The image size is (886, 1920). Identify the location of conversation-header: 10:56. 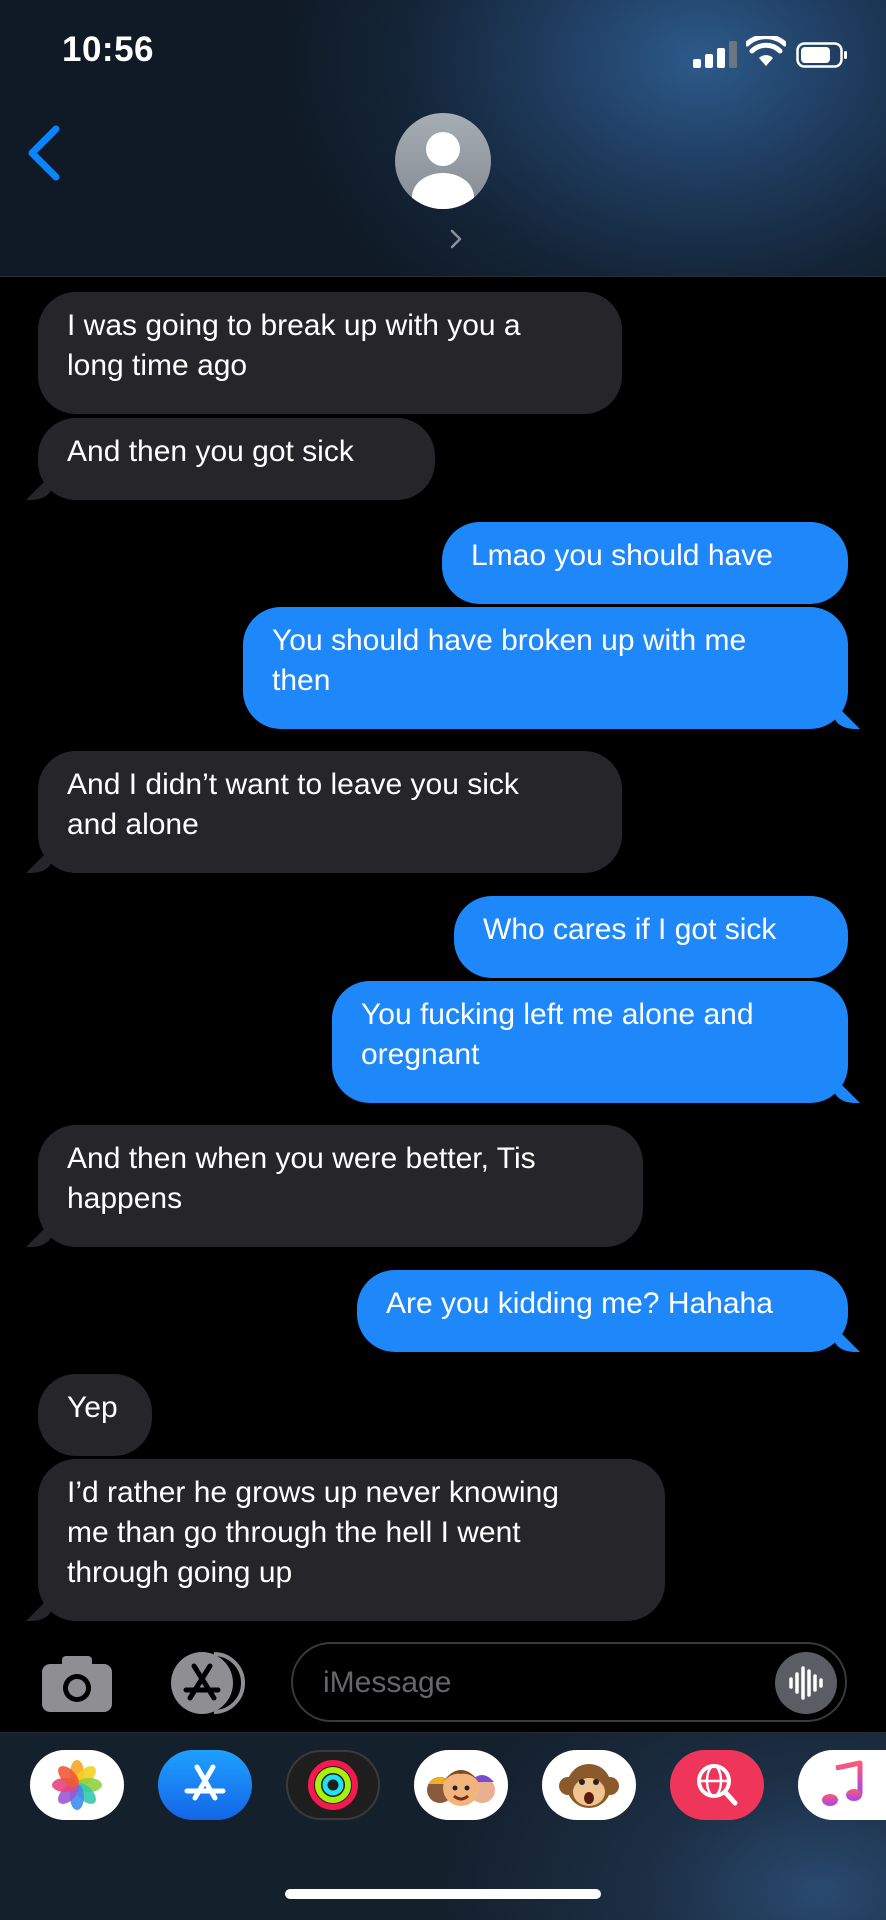
(443, 138).